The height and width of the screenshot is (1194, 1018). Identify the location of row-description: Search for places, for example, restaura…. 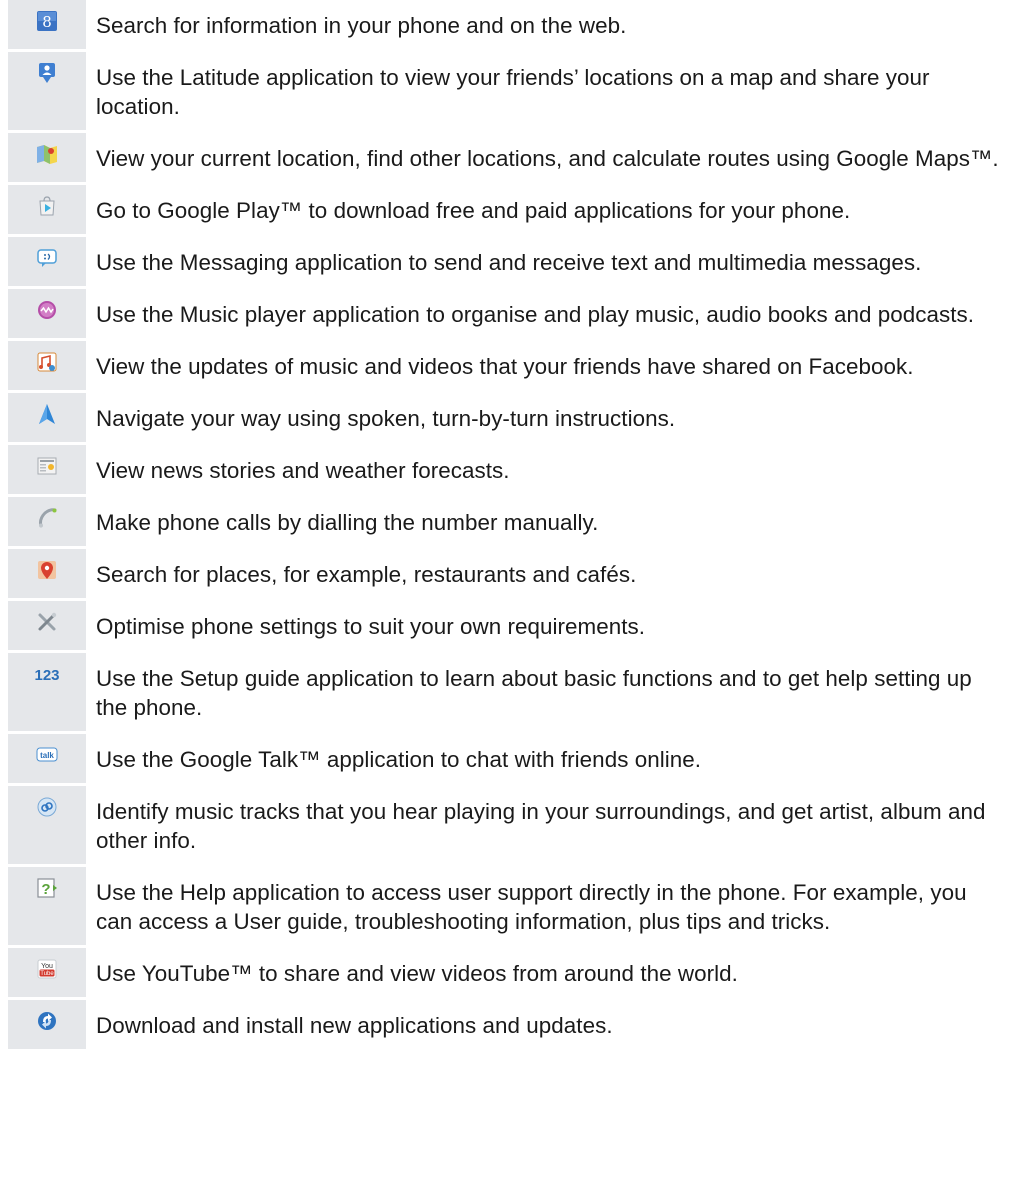
(366, 574).